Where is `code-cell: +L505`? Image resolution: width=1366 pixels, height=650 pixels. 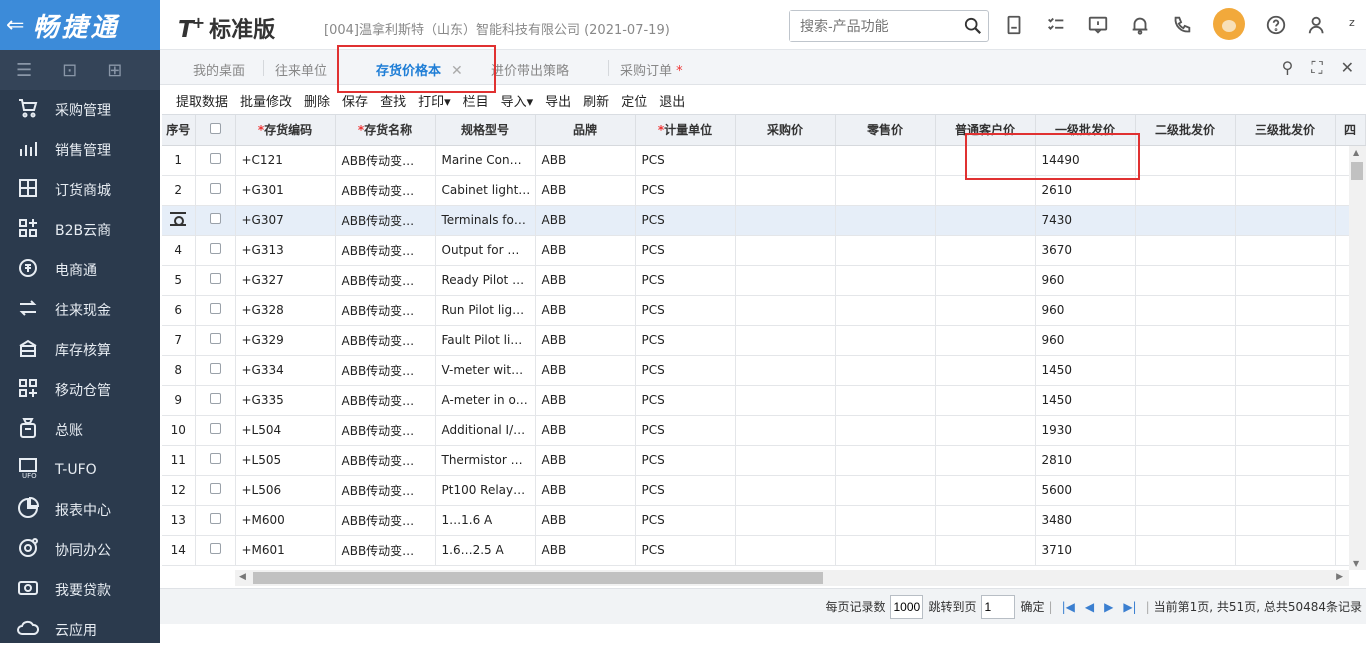 code-cell: +L505 is located at coordinates (285, 460).